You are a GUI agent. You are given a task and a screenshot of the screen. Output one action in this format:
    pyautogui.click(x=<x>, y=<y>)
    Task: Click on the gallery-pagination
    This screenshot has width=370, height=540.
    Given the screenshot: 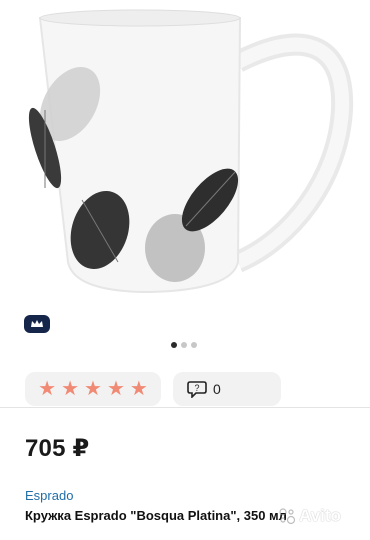 What is the action you would take?
    pyautogui.click(x=184, y=345)
    